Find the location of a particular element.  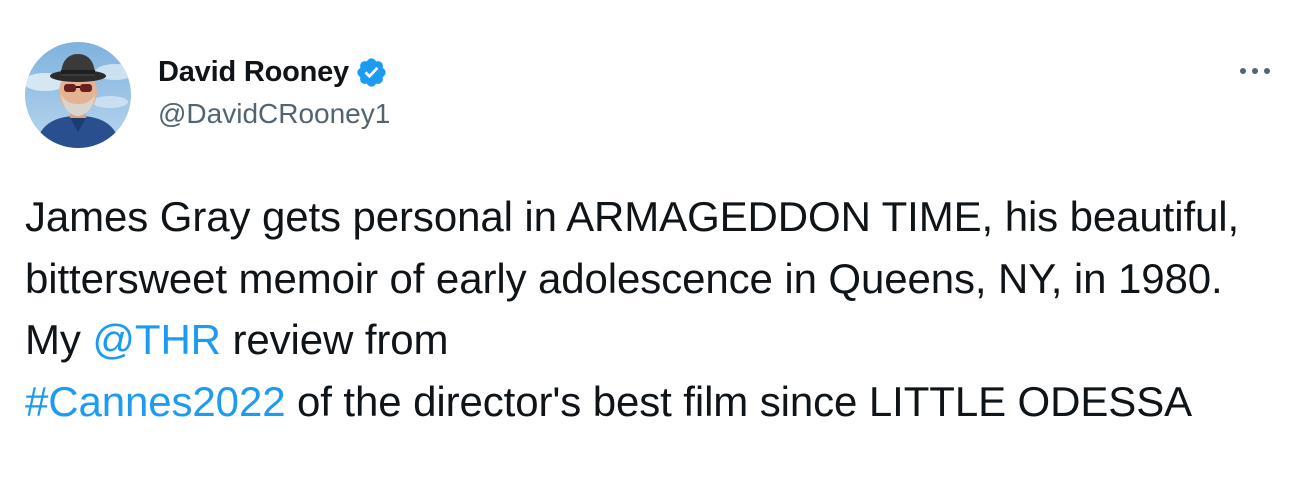

mention-link: @THR is located at coordinates (156, 339).